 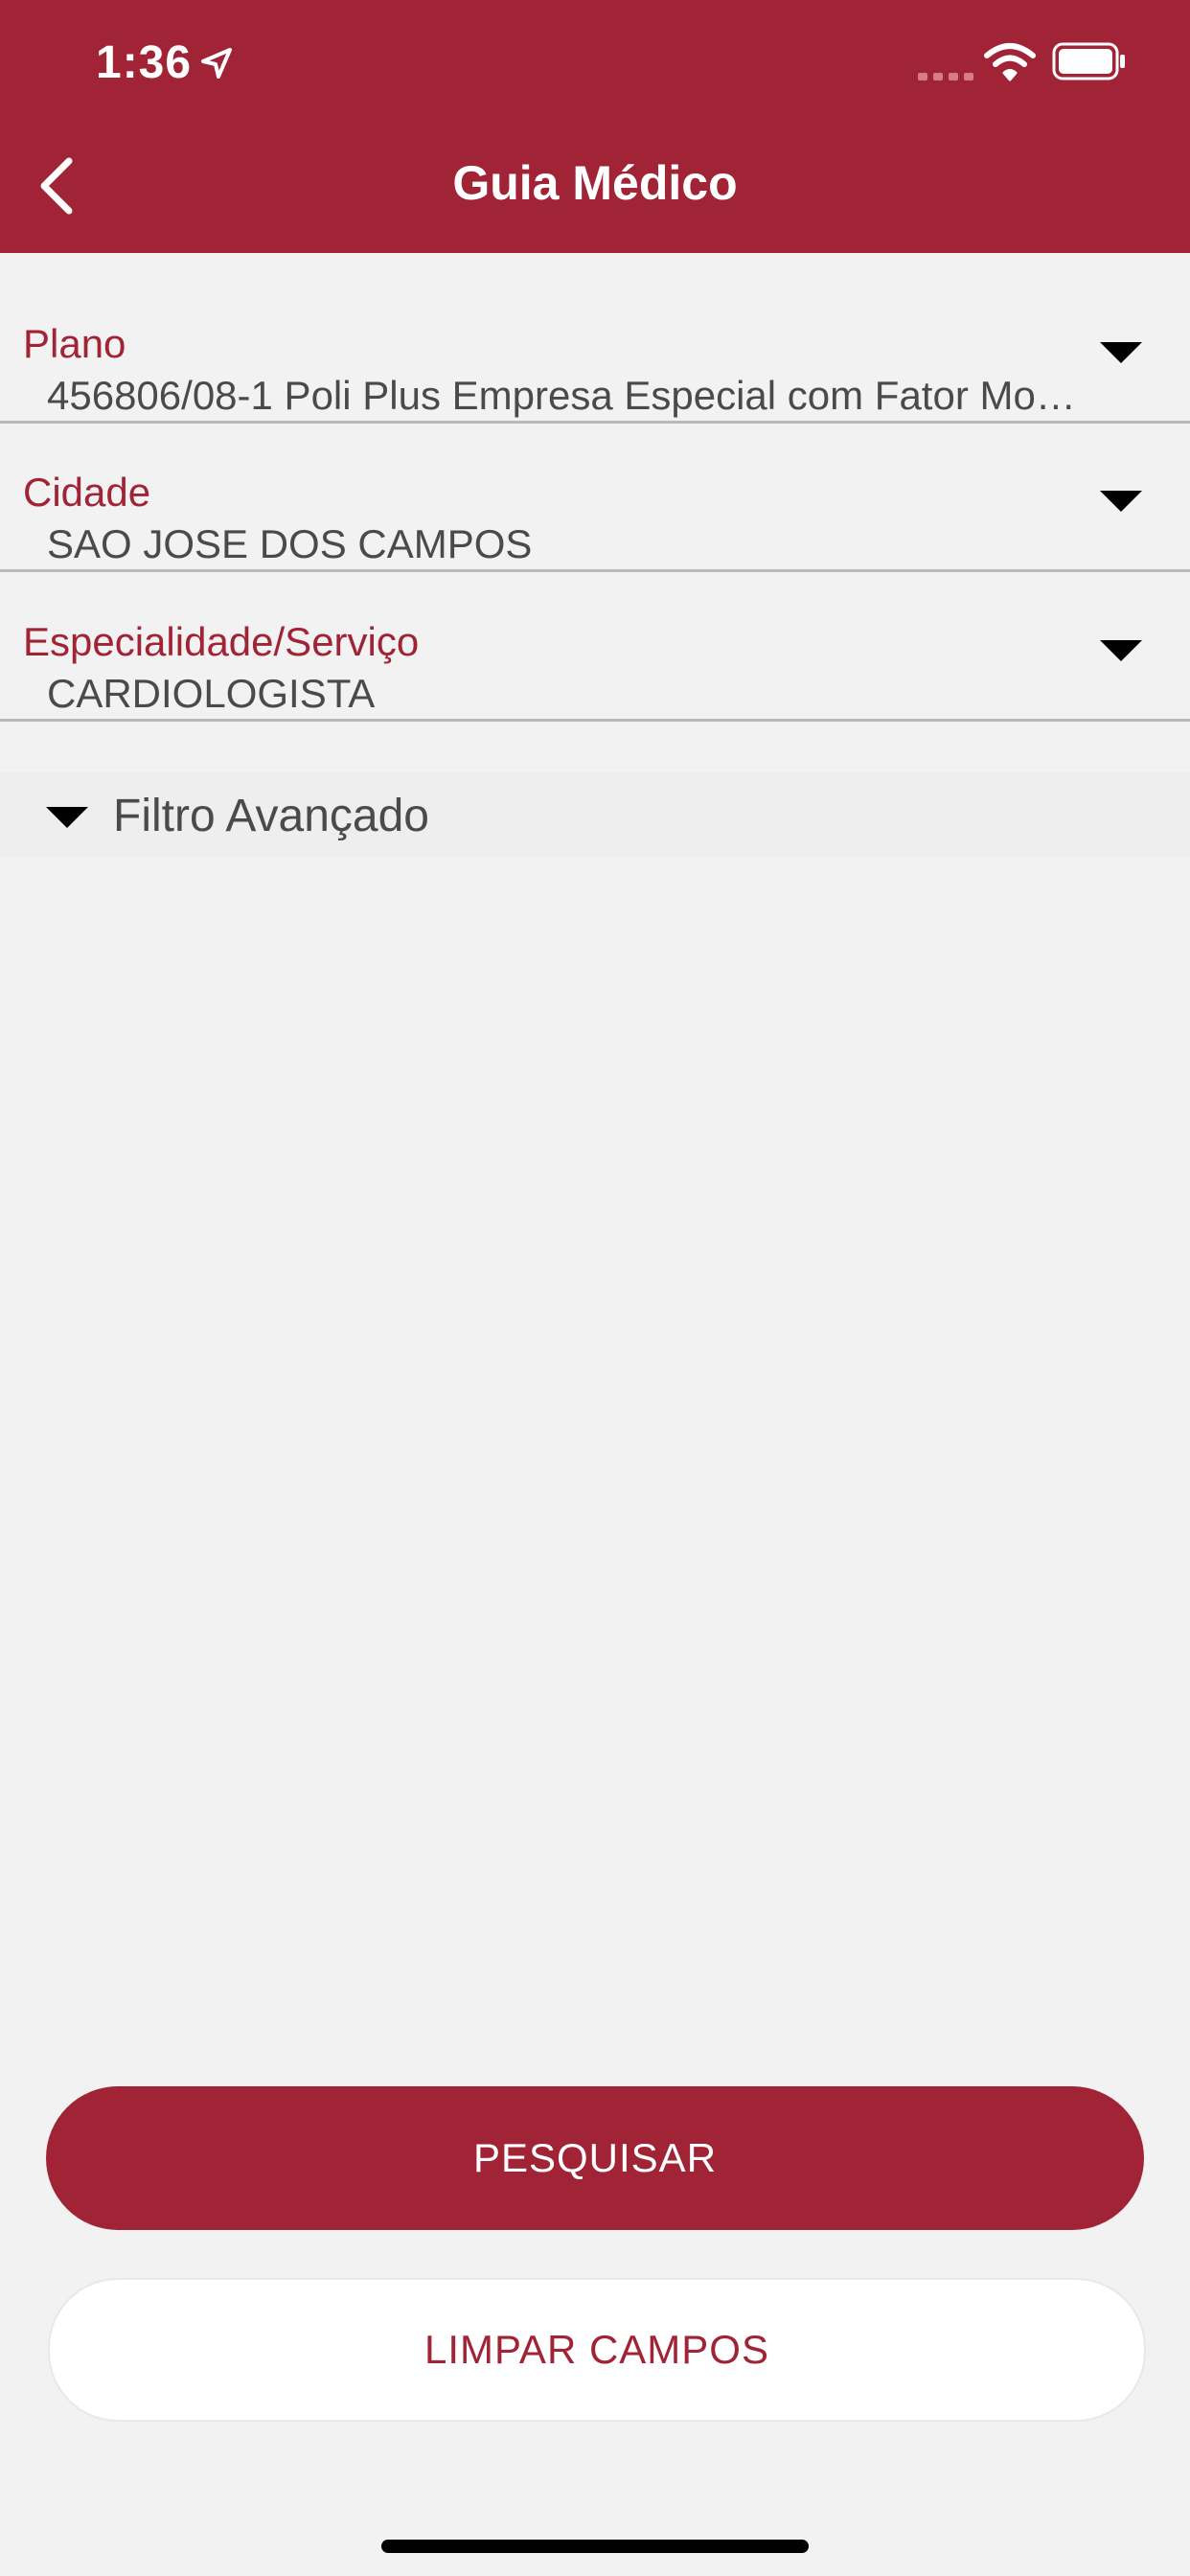 What do you see at coordinates (946, 76) in the screenshot?
I see `cellular-signal-icon` at bounding box center [946, 76].